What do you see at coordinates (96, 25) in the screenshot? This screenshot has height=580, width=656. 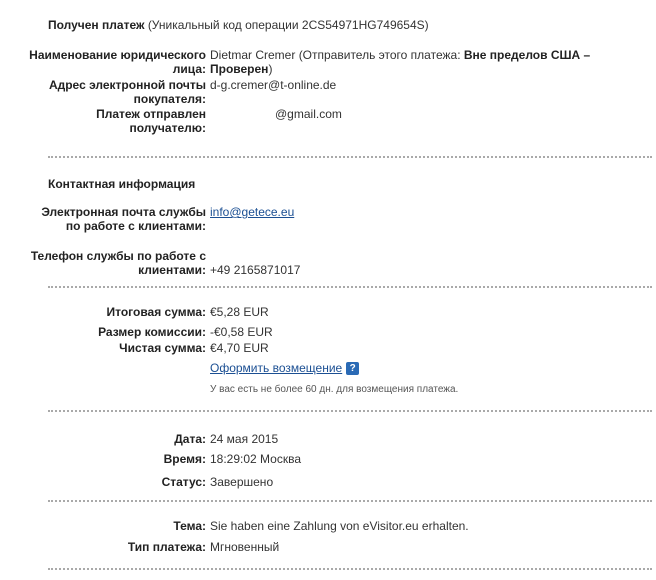 I see `payment-title: Получен платеж` at bounding box center [96, 25].